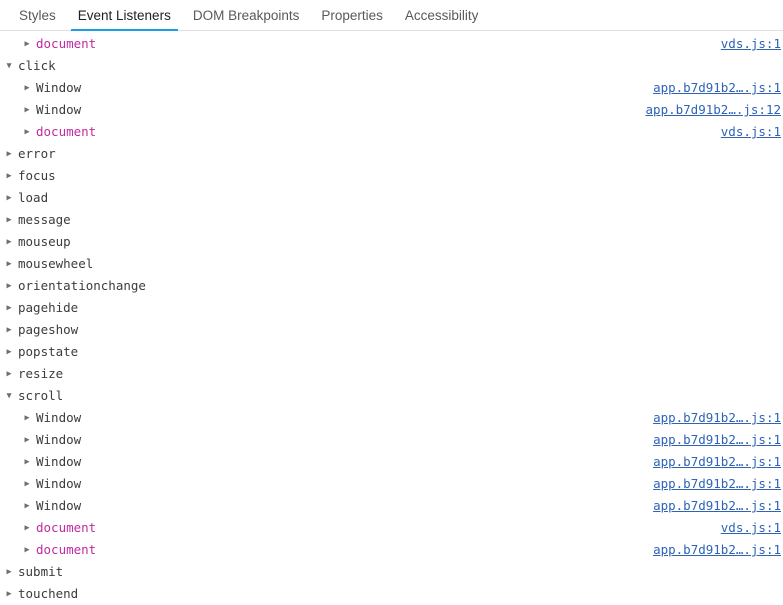 The height and width of the screenshot is (605, 783). Describe the element at coordinates (391, 66) in the screenshot. I see `event-type-row: ▼ click` at that location.